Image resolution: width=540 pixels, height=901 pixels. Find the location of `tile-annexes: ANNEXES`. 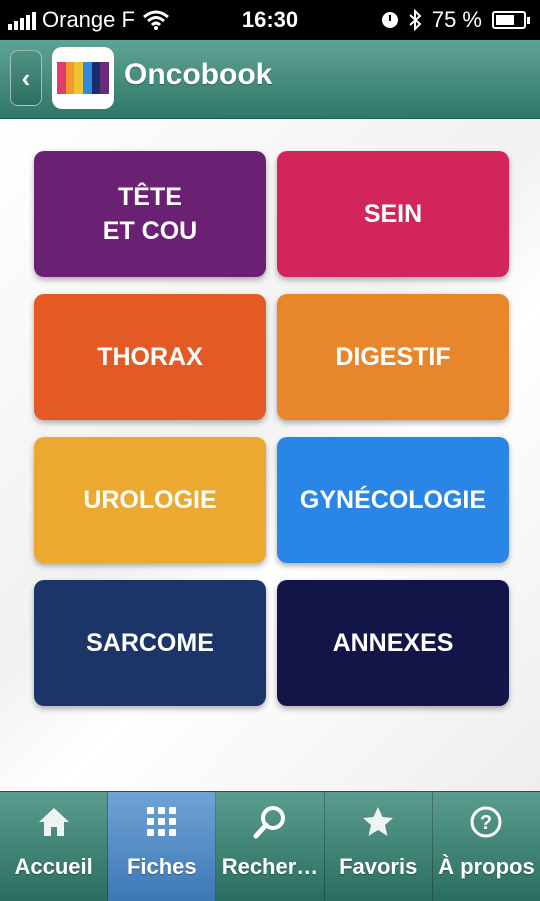

tile-annexes: ANNEXES is located at coordinates (393, 643).